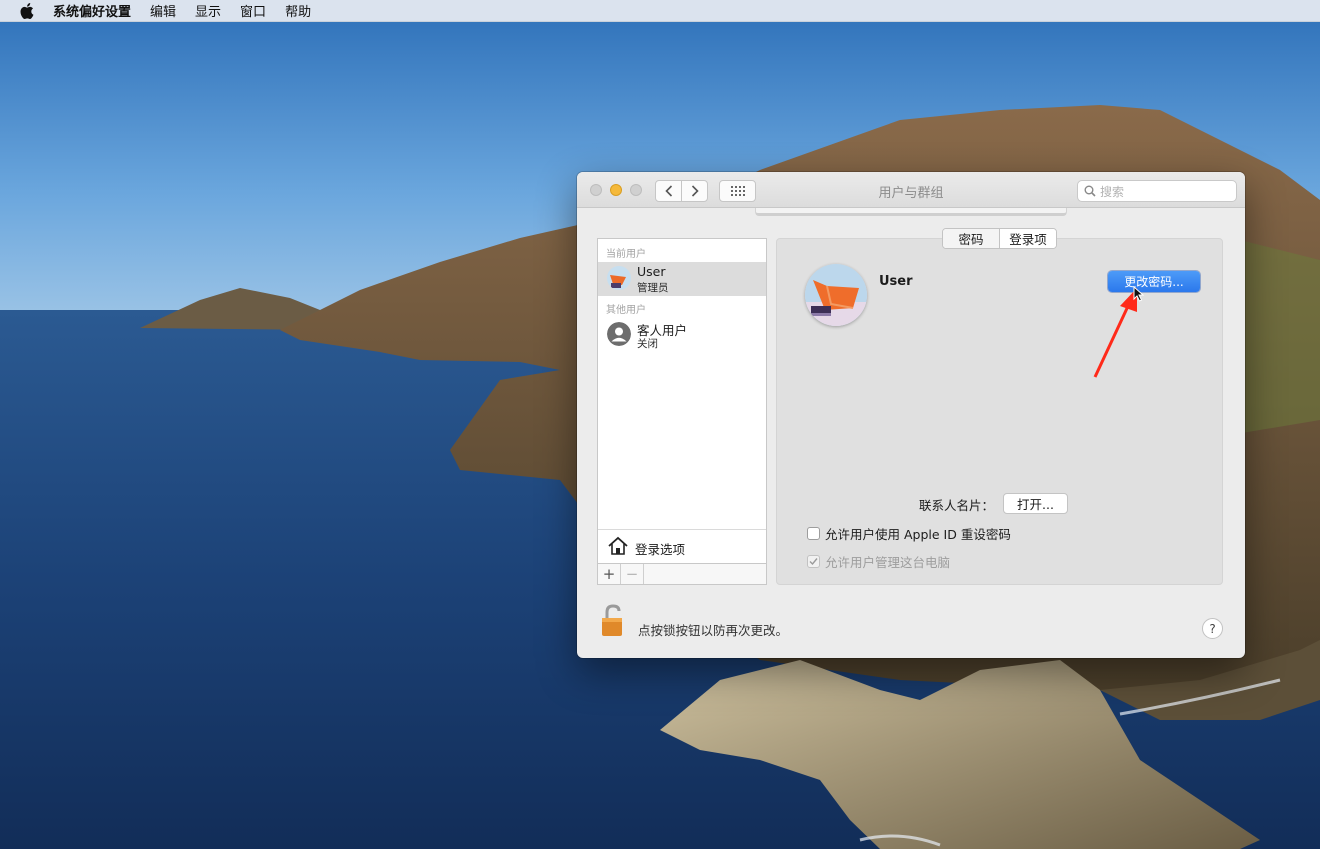  I want to click on house-icon, so click(618, 545).